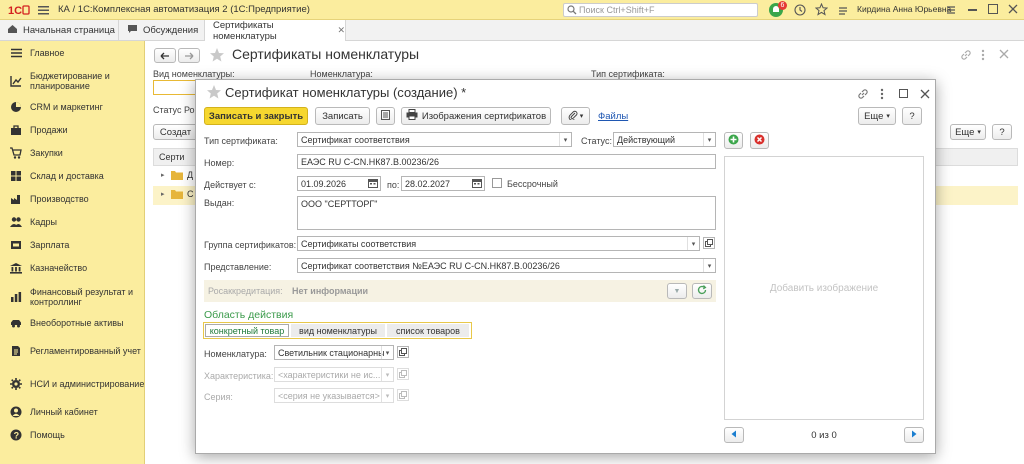 The image size is (1024, 464). Describe the element at coordinates (709, 243) in the screenshot. I see `open-group-button` at that location.